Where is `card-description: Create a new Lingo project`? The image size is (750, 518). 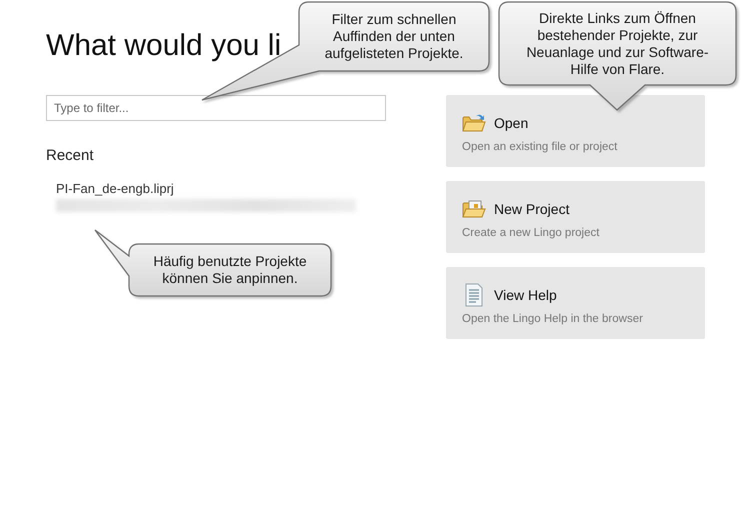
card-description: Create a new Lingo project is located at coordinates (531, 233).